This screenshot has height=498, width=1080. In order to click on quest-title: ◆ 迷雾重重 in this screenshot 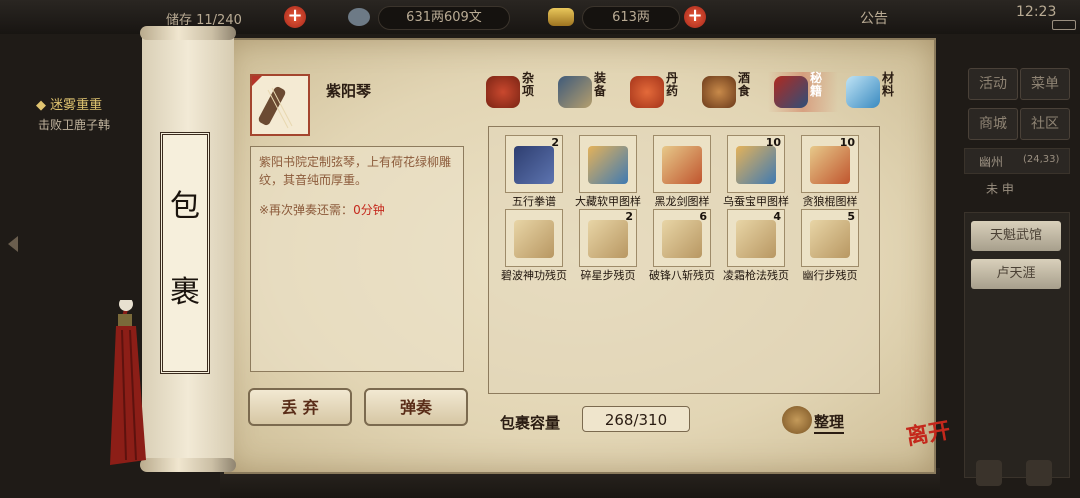, I will do `click(69, 103)`.